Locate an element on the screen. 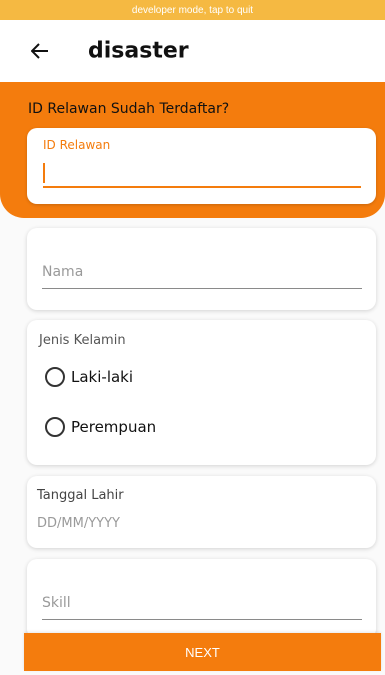  nama-input: Nama is located at coordinates (62, 272).